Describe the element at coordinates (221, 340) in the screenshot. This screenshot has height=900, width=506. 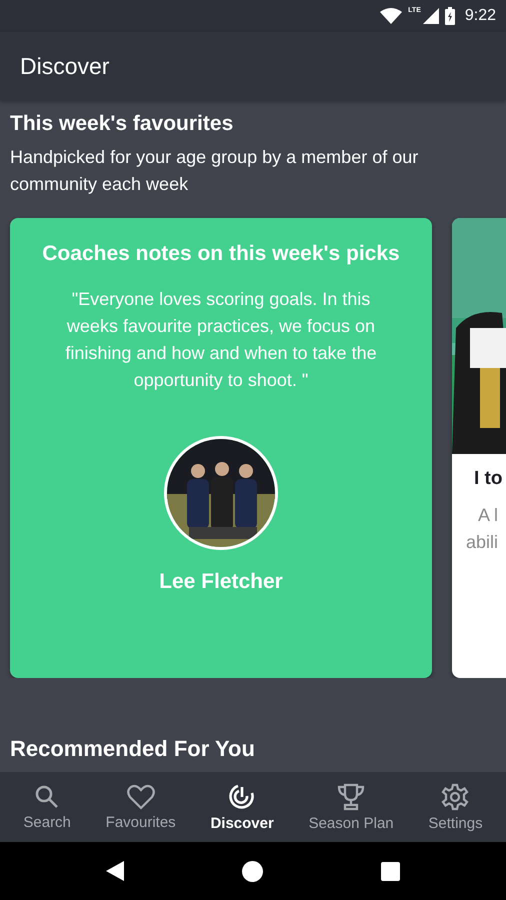
I see `coach-quote: "Everyone loves scoring goals. In this weeks favourite practices, we focus on finishing and how and when to take the opportunity to shoot. "` at that location.